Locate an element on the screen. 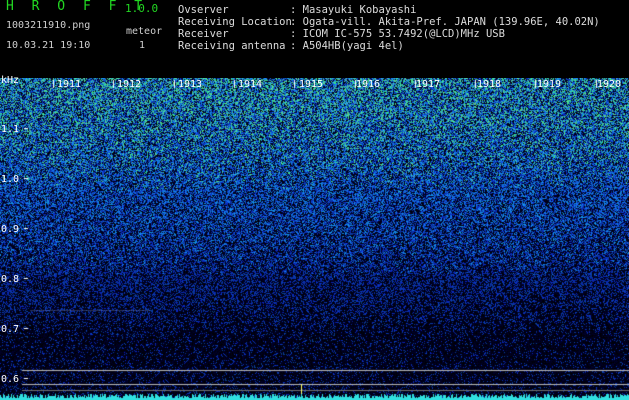 This screenshot has height=400, width=629. meteor-count: 1 is located at coordinates (142, 45).